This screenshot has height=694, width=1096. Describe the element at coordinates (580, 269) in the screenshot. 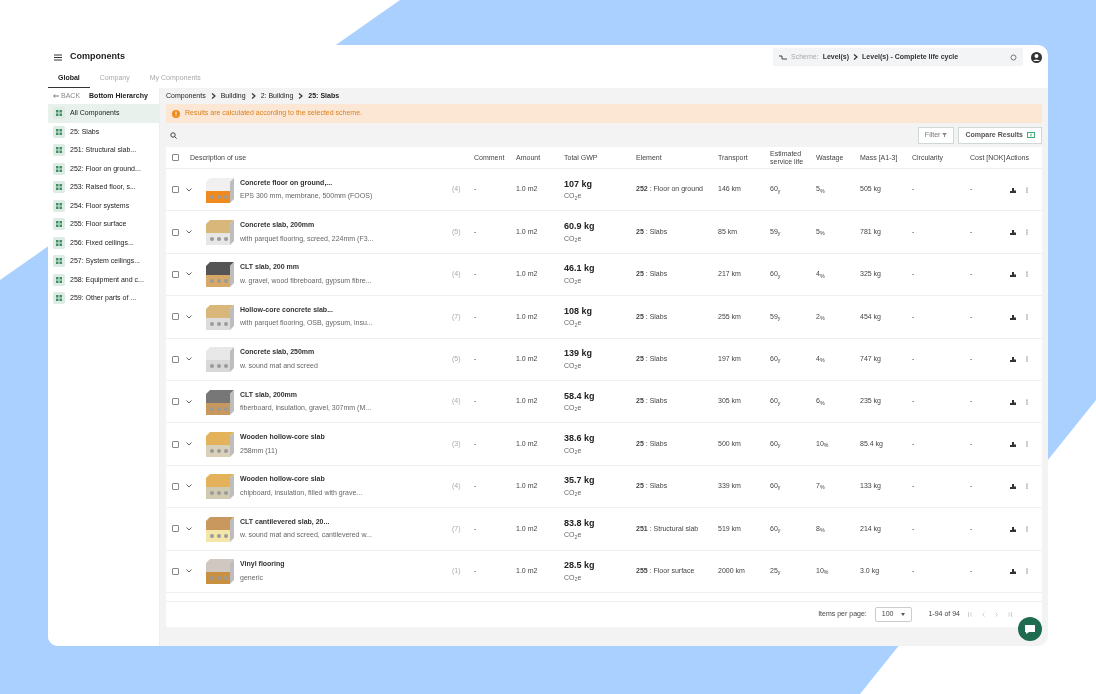

I see `gwp-value: 46.1 kg` at that location.